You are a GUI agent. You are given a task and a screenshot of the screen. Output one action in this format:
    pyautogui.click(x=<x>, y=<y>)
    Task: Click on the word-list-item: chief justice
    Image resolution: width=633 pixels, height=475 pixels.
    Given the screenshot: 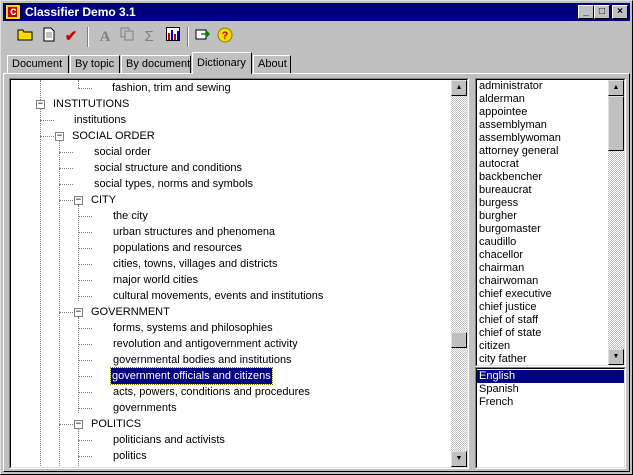 What is the action you would take?
    pyautogui.click(x=542, y=307)
    